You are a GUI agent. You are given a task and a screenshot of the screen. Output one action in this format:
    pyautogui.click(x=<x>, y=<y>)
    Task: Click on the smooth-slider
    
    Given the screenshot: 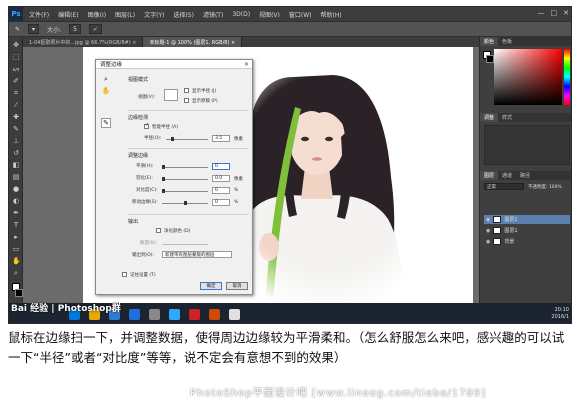 What is the action you would take?
    pyautogui.click(x=185, y=167)
    